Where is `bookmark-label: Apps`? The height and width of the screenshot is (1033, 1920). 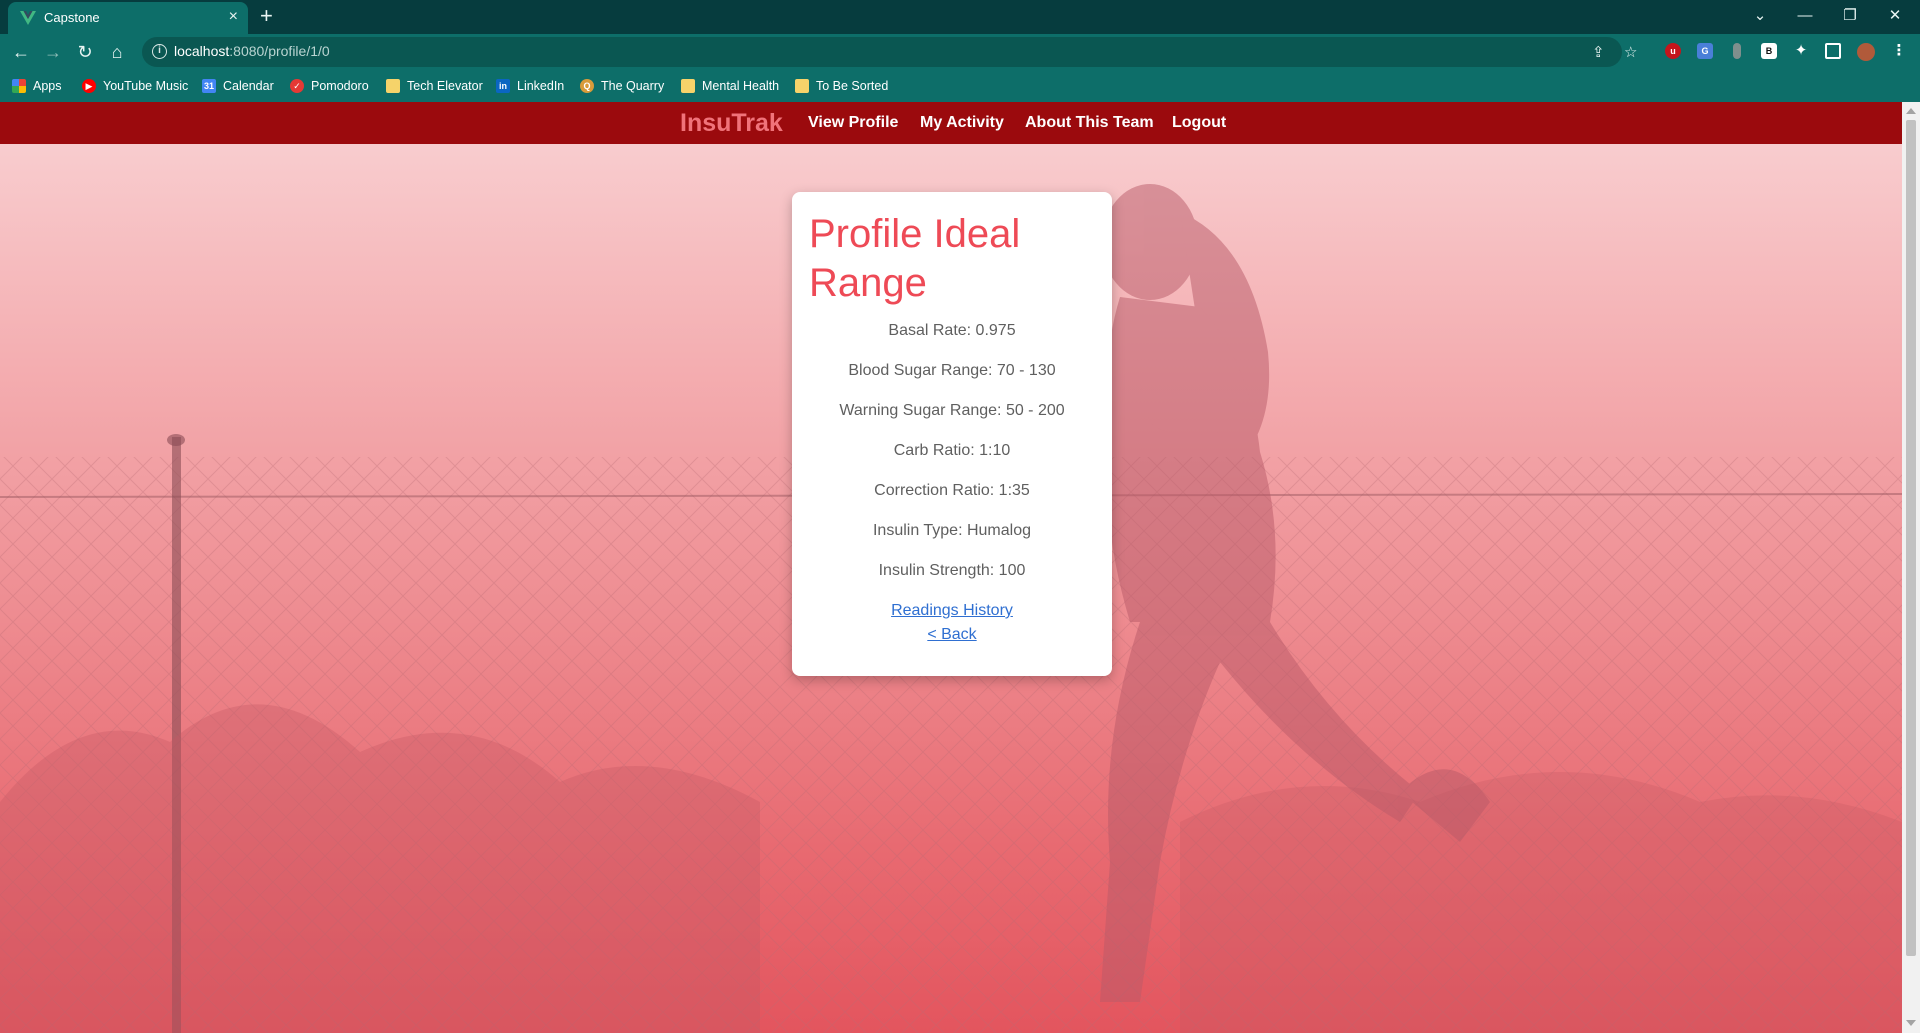 bookmark-label: Apps is located at coordinates (47, 86).